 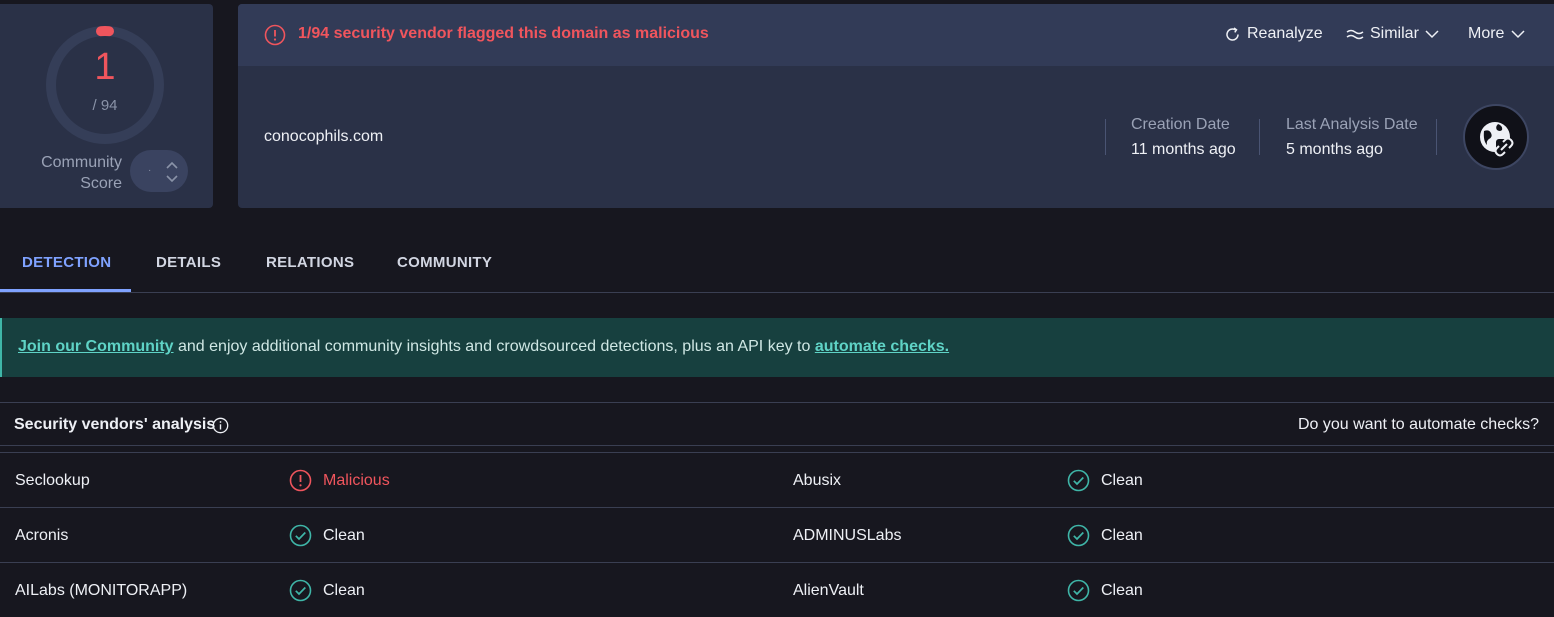 What do you see at coordinates (1486, 33) in the screenshot?
I see `more-label: More` at bounding box center [1486, 33].